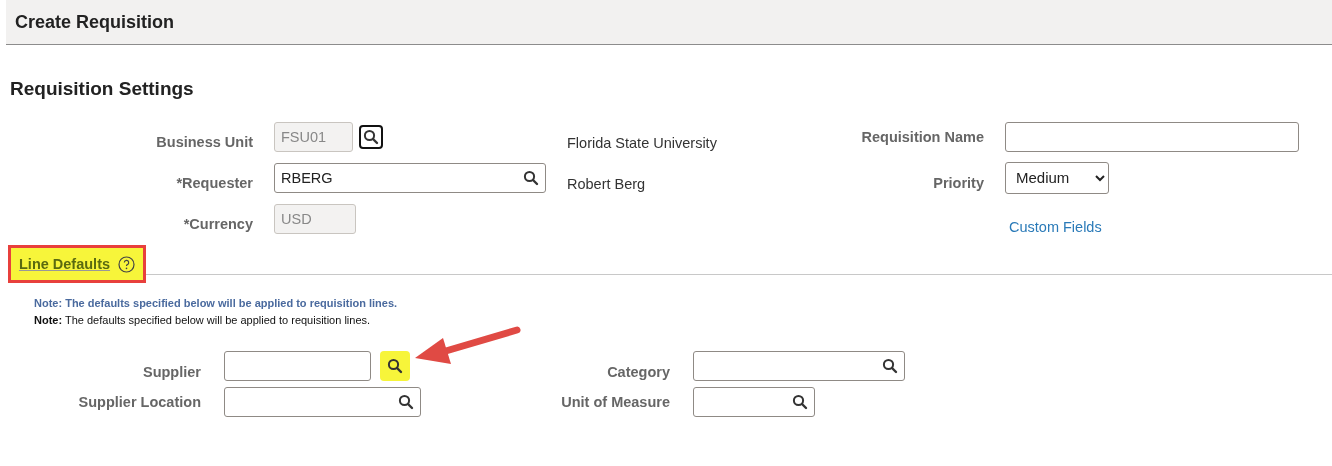 The image size is (1332, 466). I want to click on custom-fields-link: Custom Fields, so click(1168, 218).